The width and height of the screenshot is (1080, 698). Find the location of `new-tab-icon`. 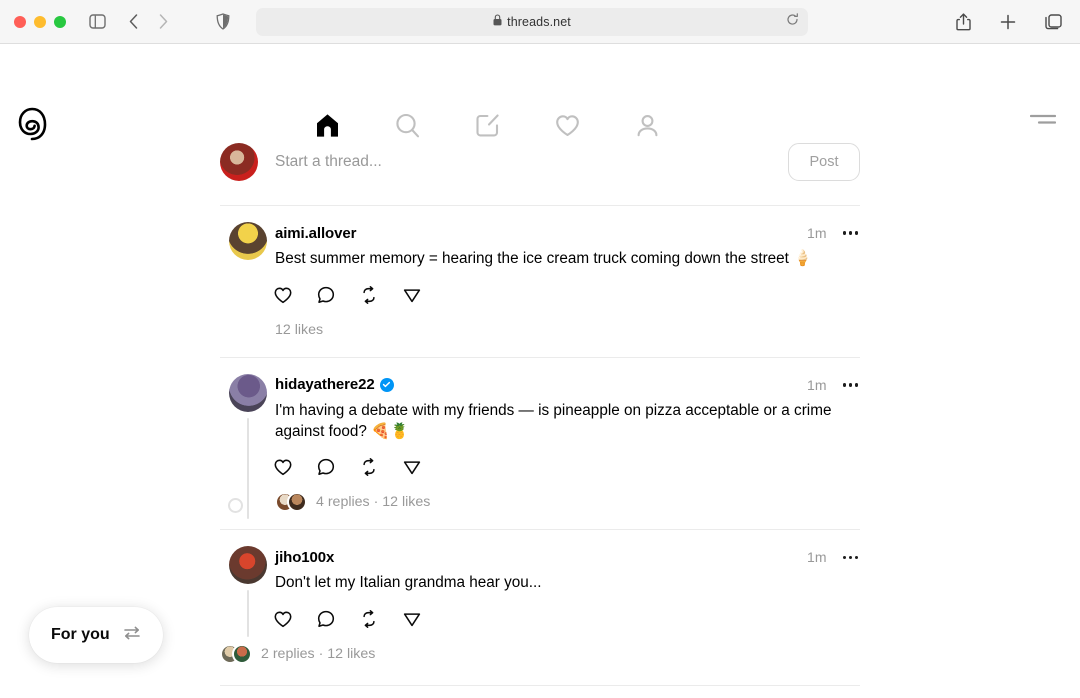

new-tab-icon is located at coordinates (1008, 22).